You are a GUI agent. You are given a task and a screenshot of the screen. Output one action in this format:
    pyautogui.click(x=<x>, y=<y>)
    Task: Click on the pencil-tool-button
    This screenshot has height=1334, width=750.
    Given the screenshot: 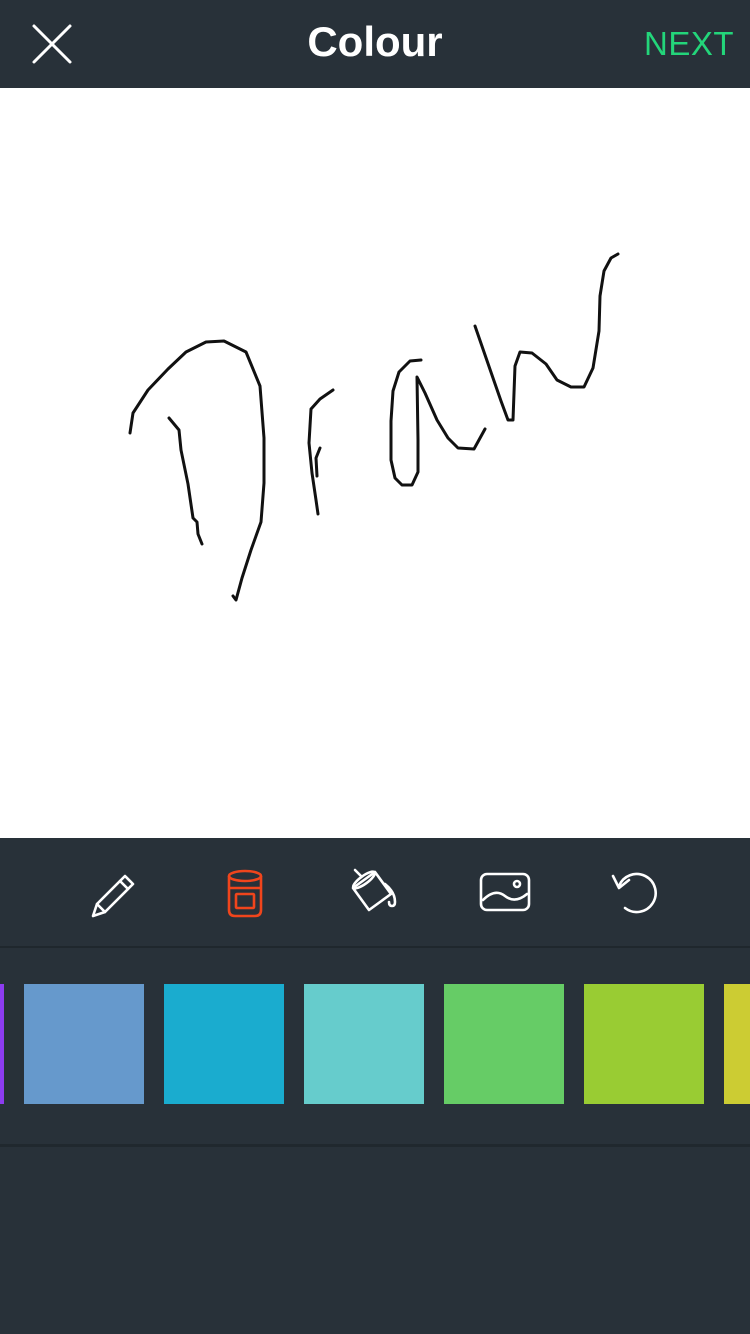 What is the action you would take?
    pyautogui.click(x=115, y=892)
    